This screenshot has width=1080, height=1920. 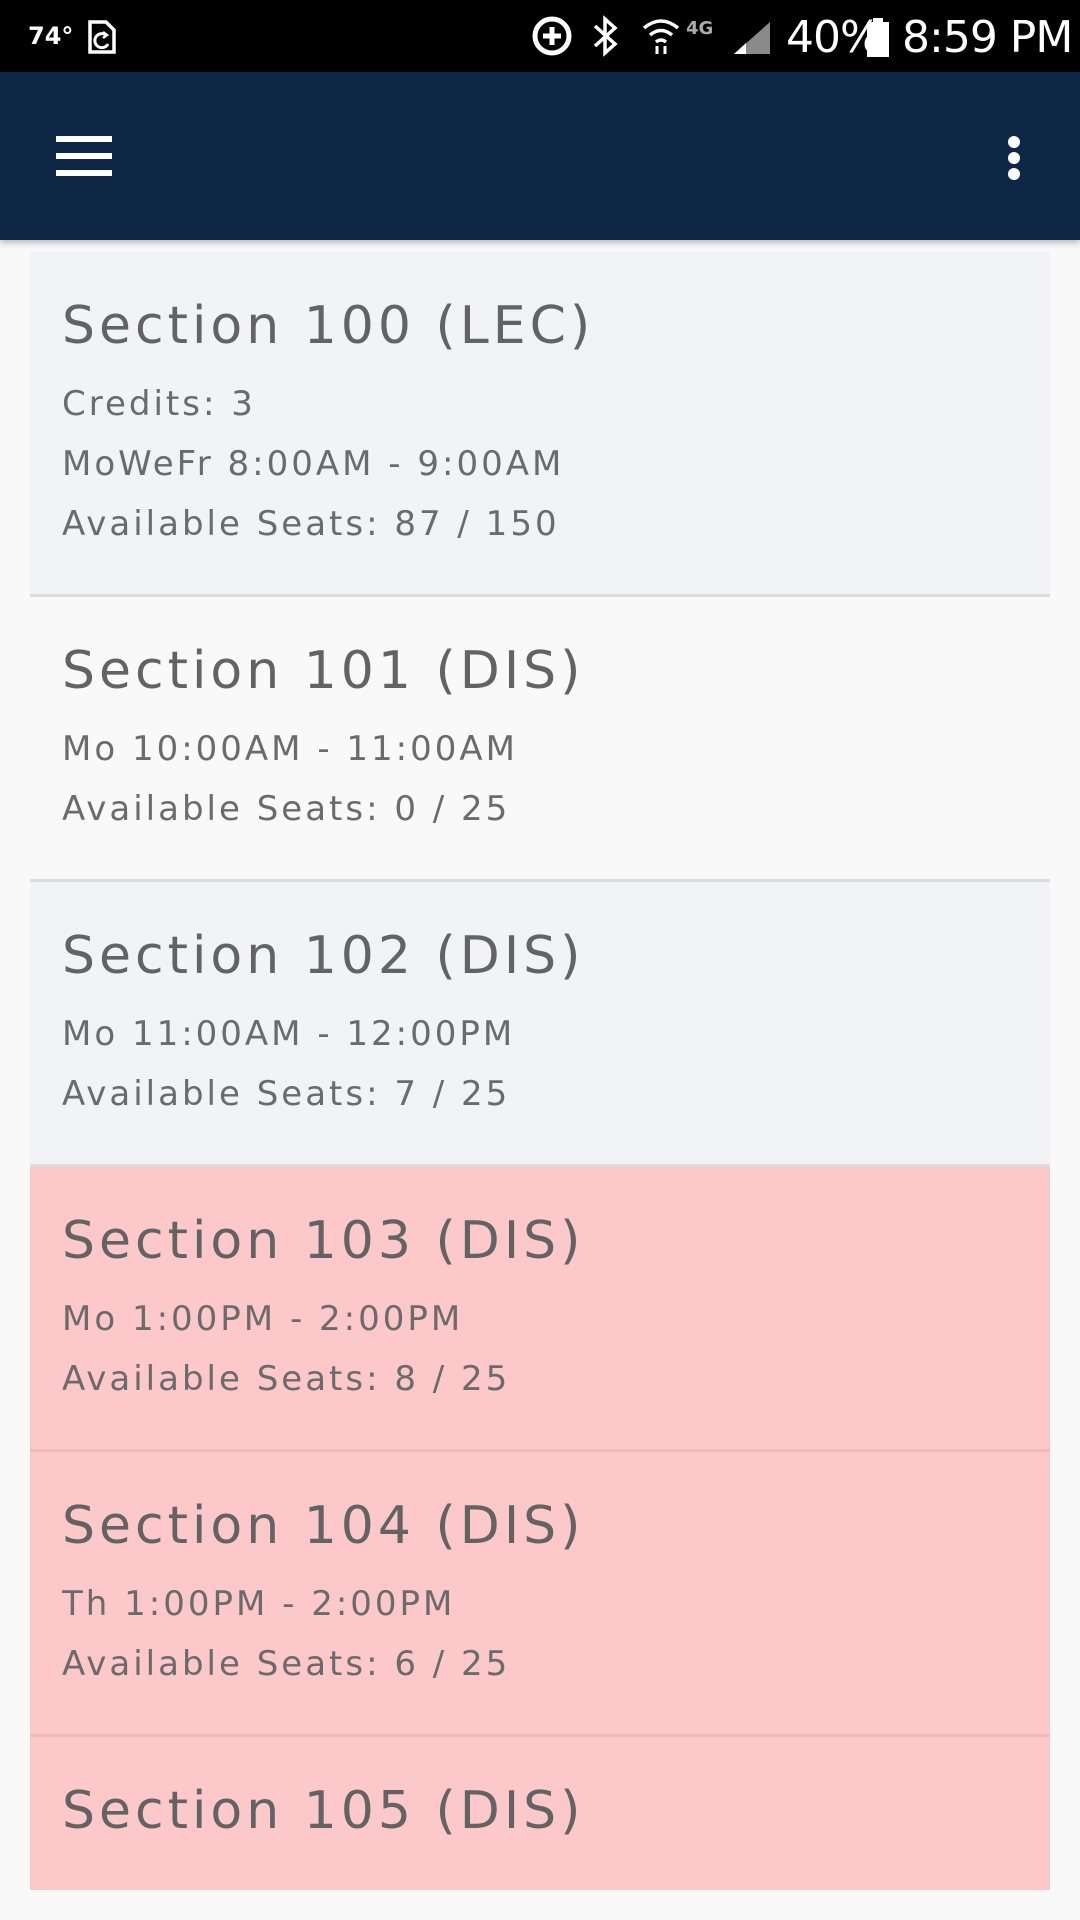 I want to click on section-title: Section 102 (DIS), so click(x=323, y=956).